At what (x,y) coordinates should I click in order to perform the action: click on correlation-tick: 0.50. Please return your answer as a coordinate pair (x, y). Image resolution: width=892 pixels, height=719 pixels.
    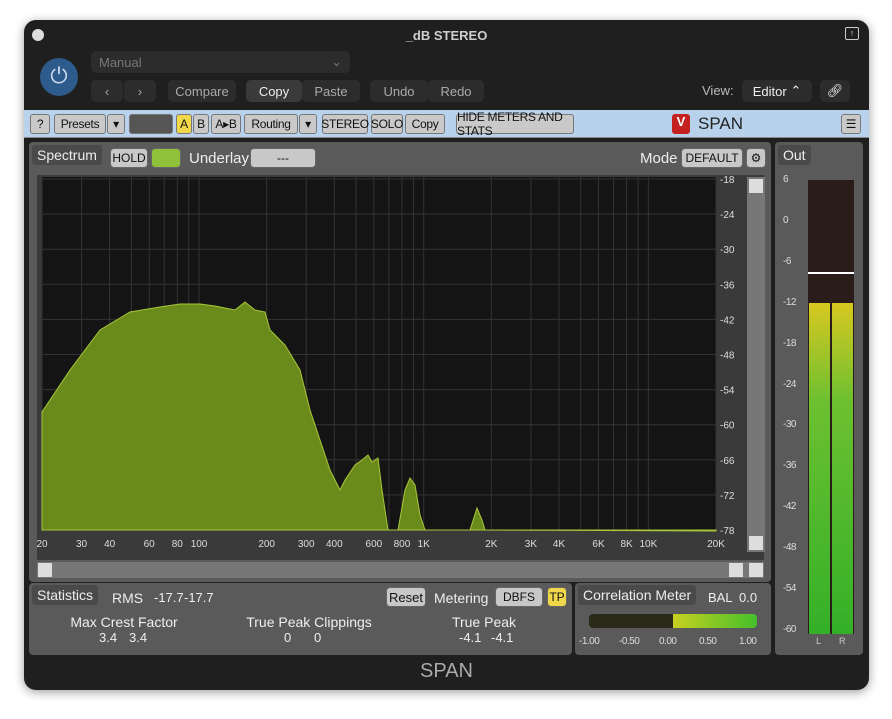
    Looking at the image, I should click on (708, 641).